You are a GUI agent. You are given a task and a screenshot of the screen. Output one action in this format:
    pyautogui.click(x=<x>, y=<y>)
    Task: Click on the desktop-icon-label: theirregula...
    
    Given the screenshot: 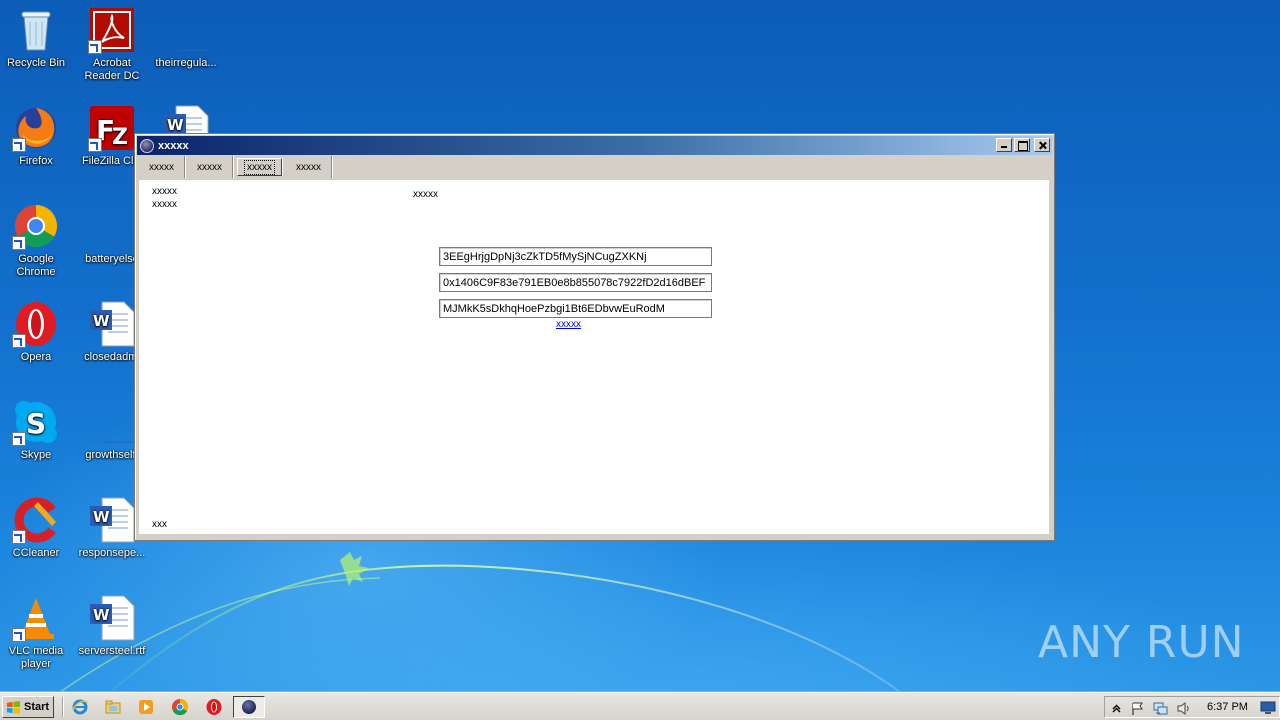 What is the action you would take?
    pyautogui.click(x=186, y=63)
    